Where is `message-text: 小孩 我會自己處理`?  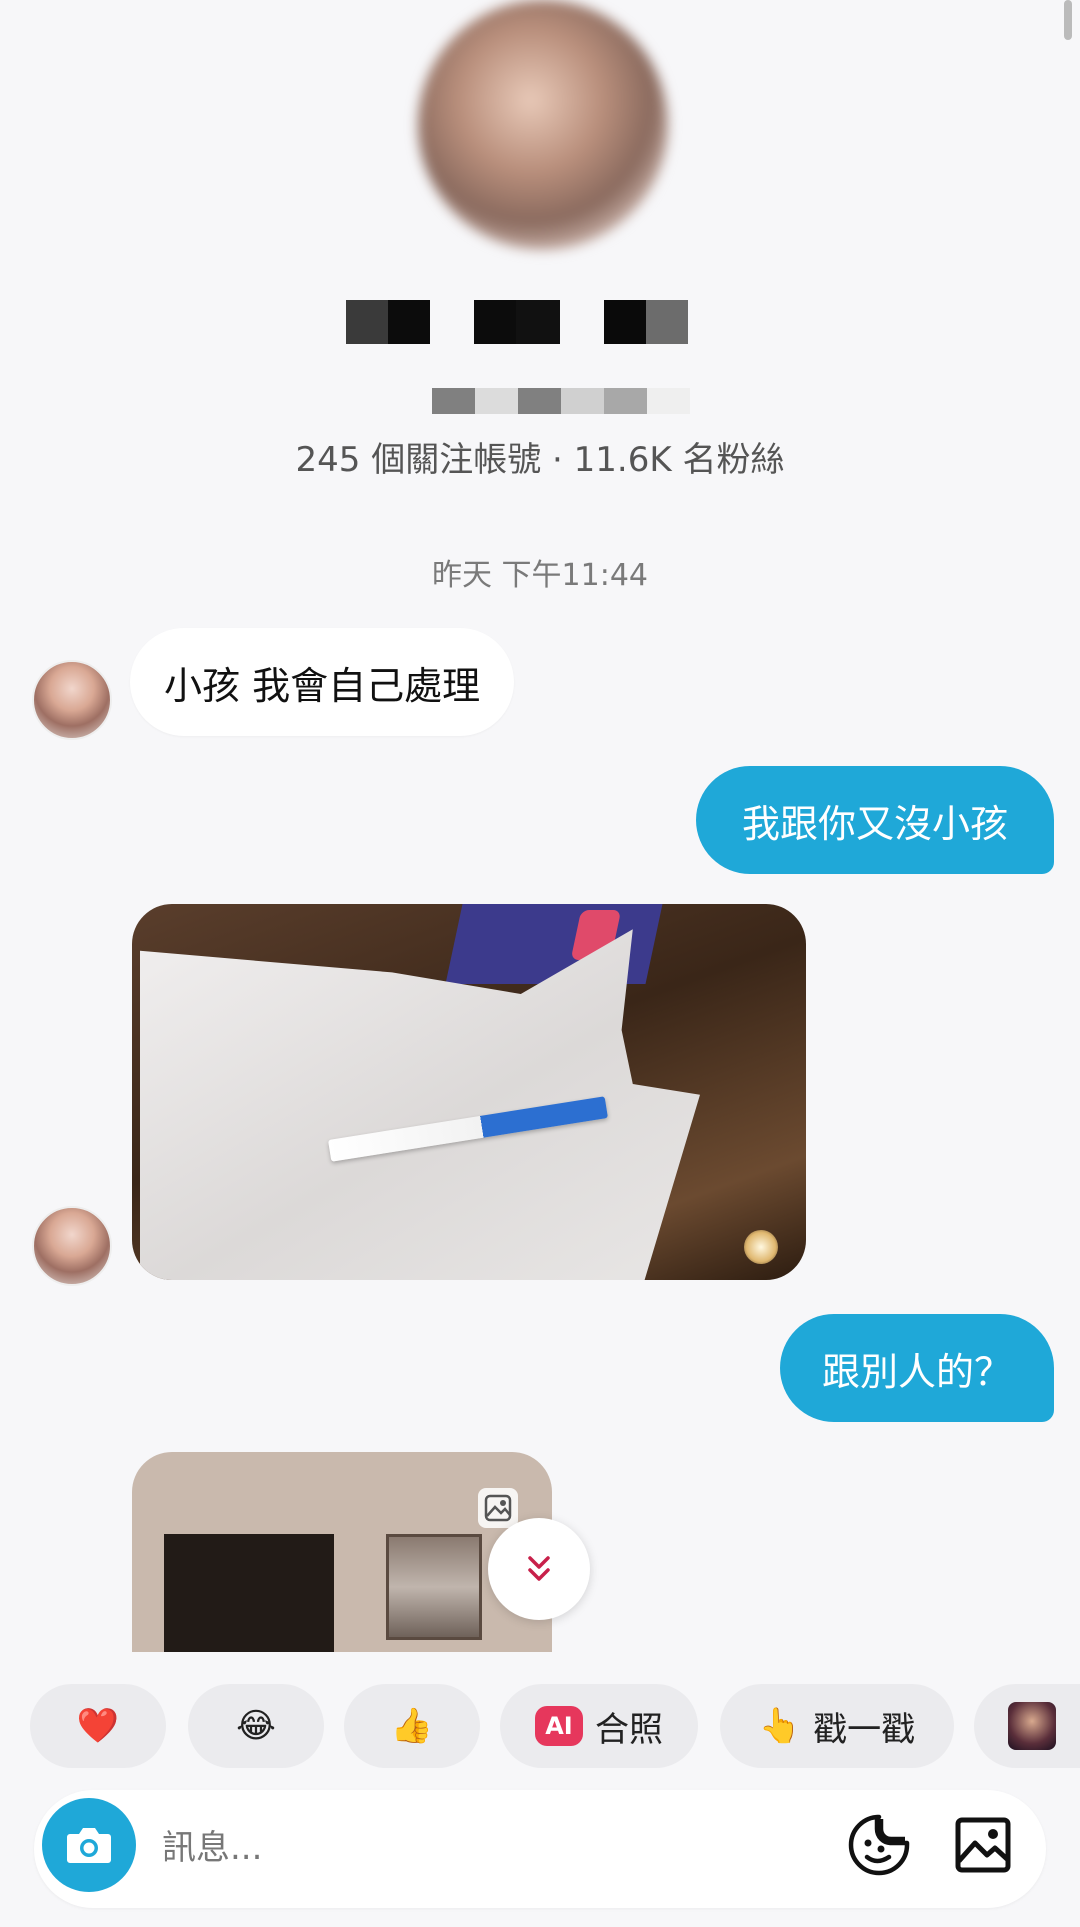
message-text: 小孩 我會自己處理 is located at coordinates (322, 685).